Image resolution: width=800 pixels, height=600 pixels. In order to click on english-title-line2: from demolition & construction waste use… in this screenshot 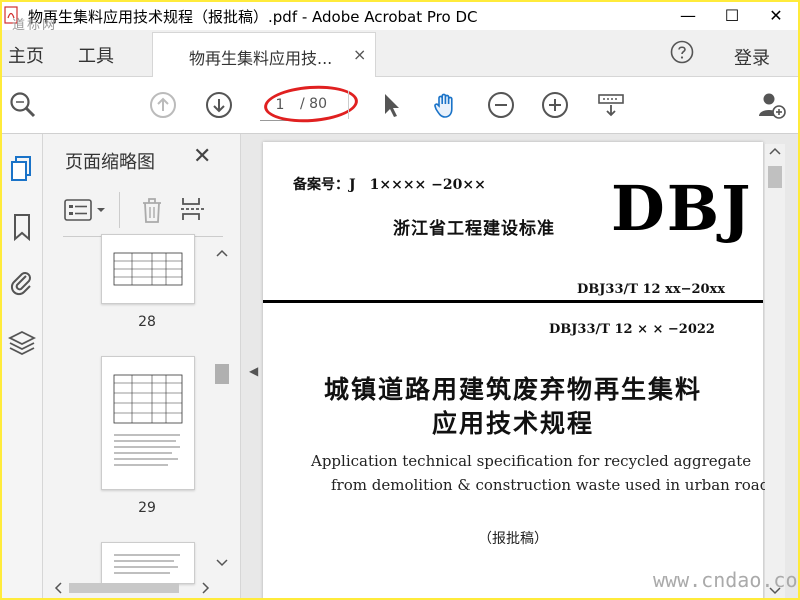, I will do `click(550, 485)`.